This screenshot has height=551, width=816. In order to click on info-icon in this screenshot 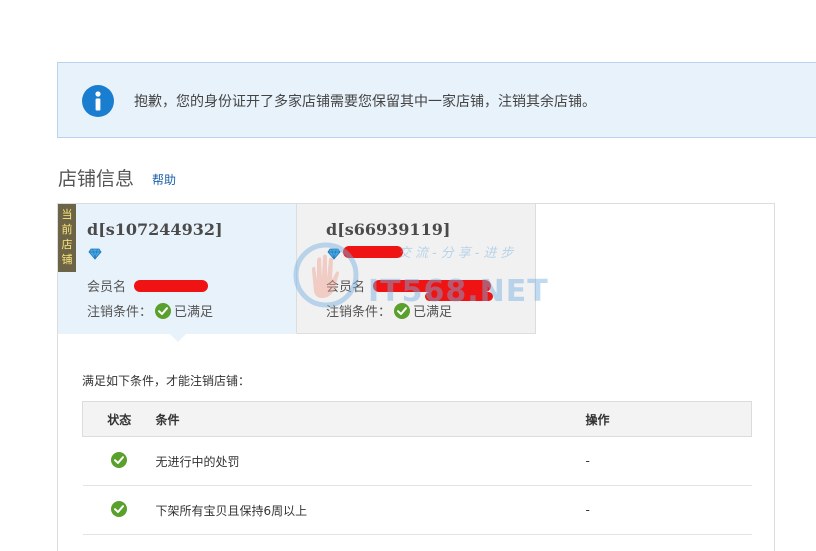, I will do `click(98, 101)`.